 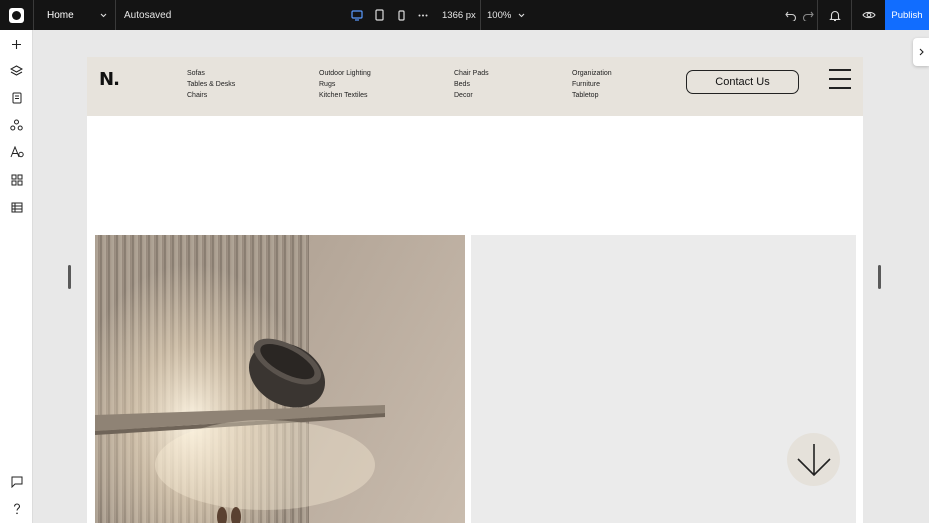 I want to click on left-resize-handle, so click(x=69, y=277).